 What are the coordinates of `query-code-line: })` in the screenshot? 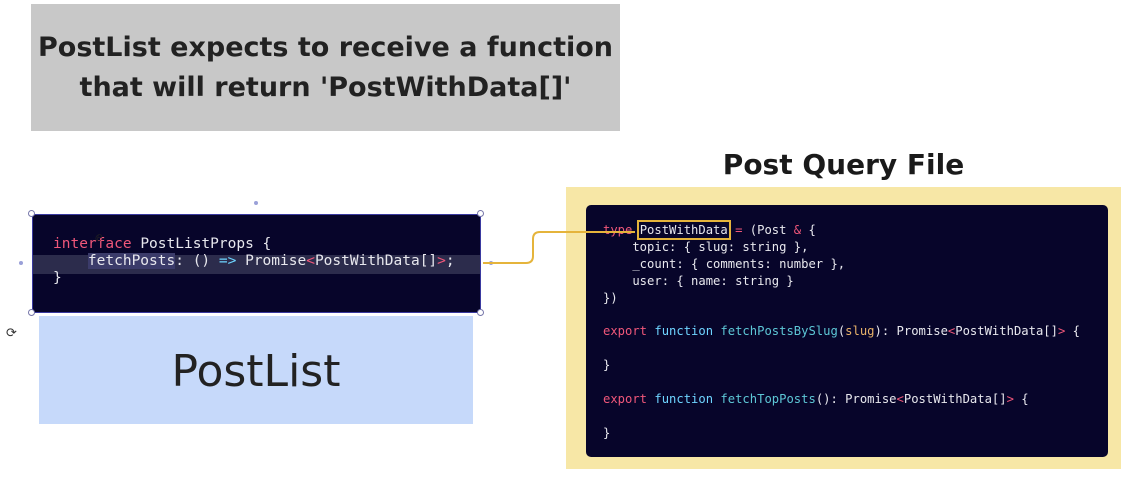 It's located at (841, 298).